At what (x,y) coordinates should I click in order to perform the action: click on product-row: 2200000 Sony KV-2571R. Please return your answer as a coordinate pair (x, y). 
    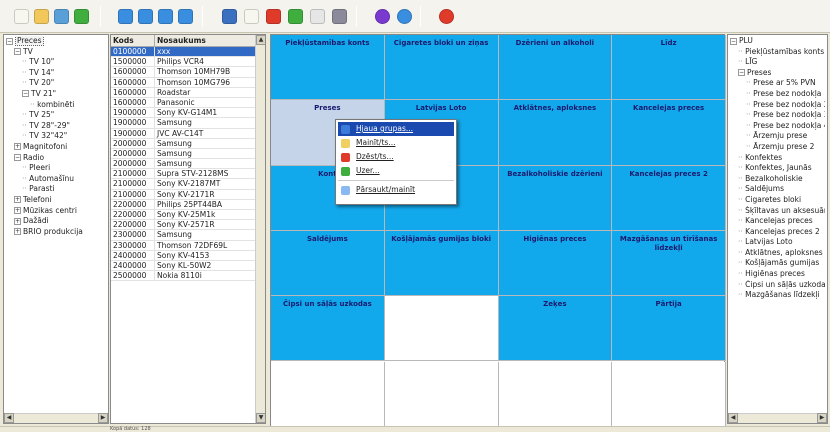
    Looking at the image, I should click on (188, 225).